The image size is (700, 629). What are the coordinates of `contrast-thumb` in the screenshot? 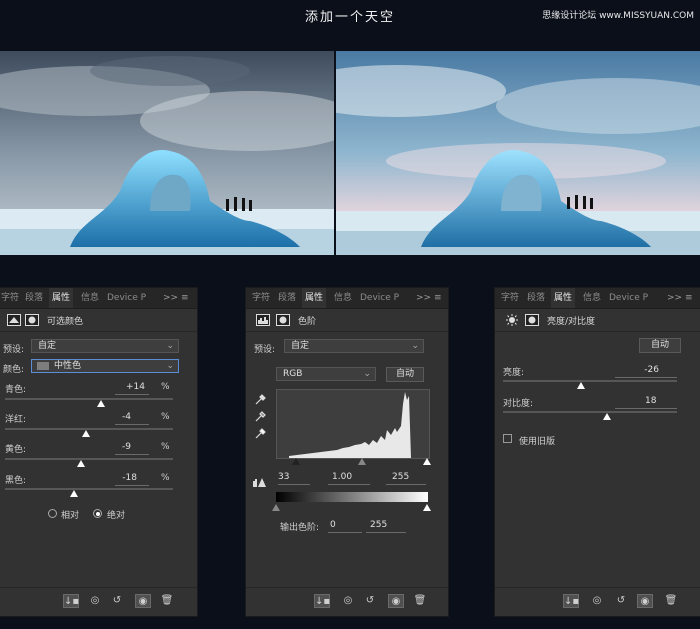 It's located at (607, 416).